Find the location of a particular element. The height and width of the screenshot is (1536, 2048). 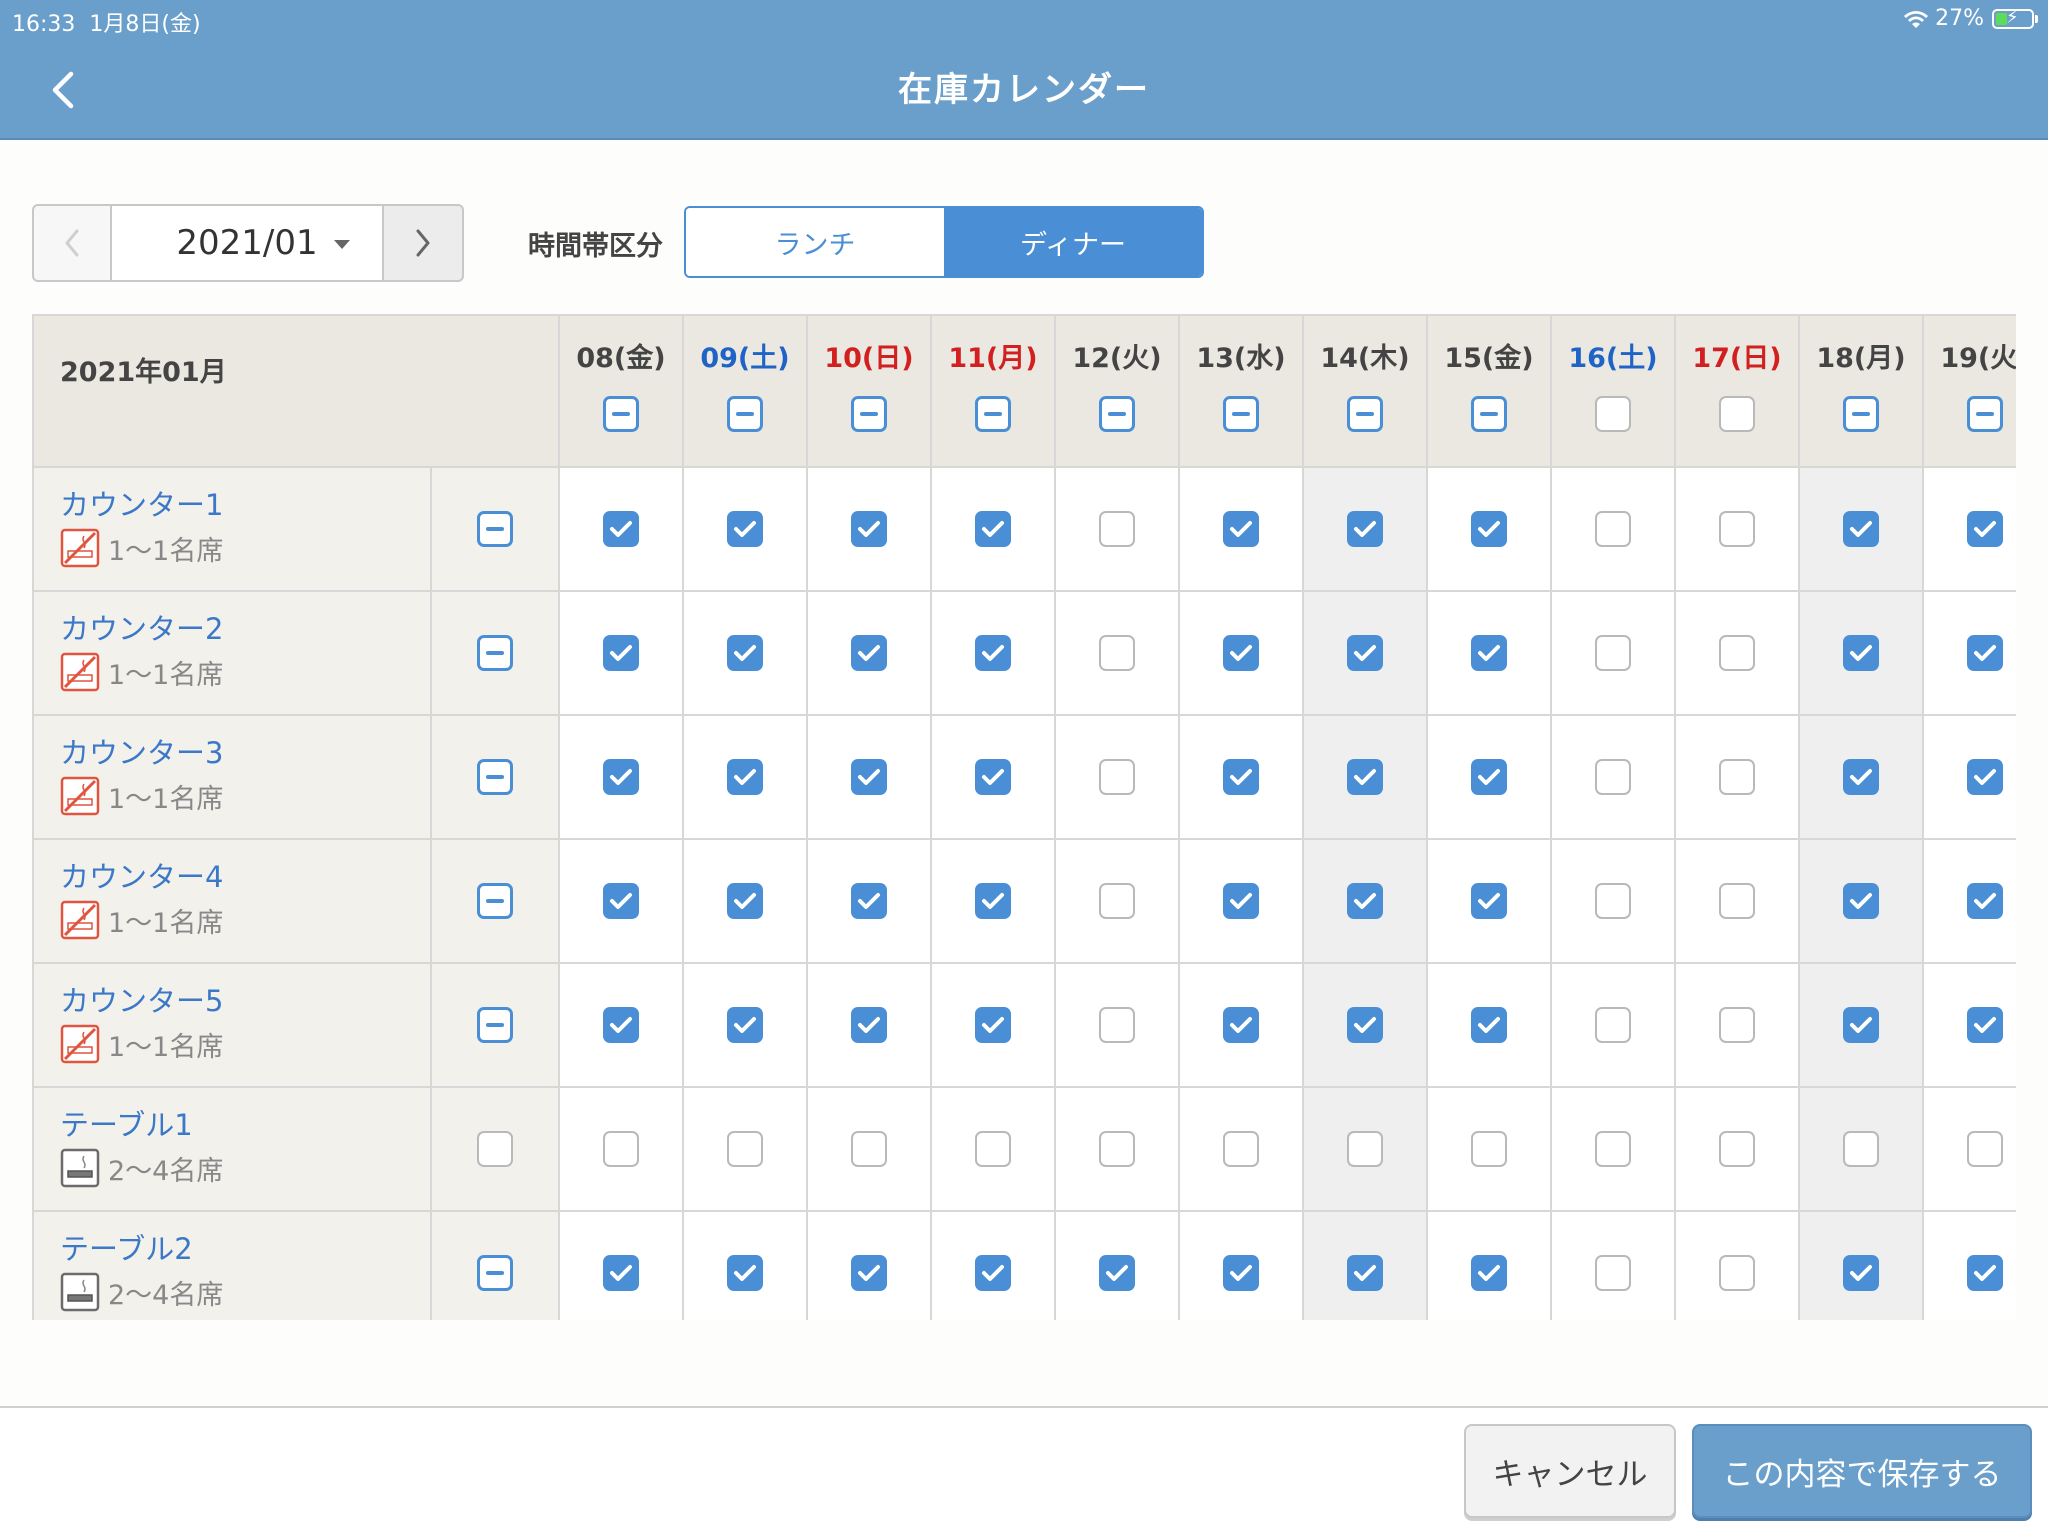

seat-name-link: カウンター5 is located at coordinates (141, 999).